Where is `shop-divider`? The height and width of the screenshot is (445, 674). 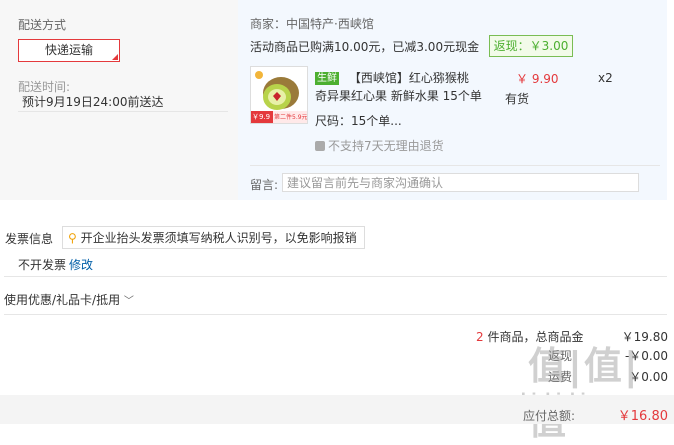
shop-divider is located at coordinates (455, 165).